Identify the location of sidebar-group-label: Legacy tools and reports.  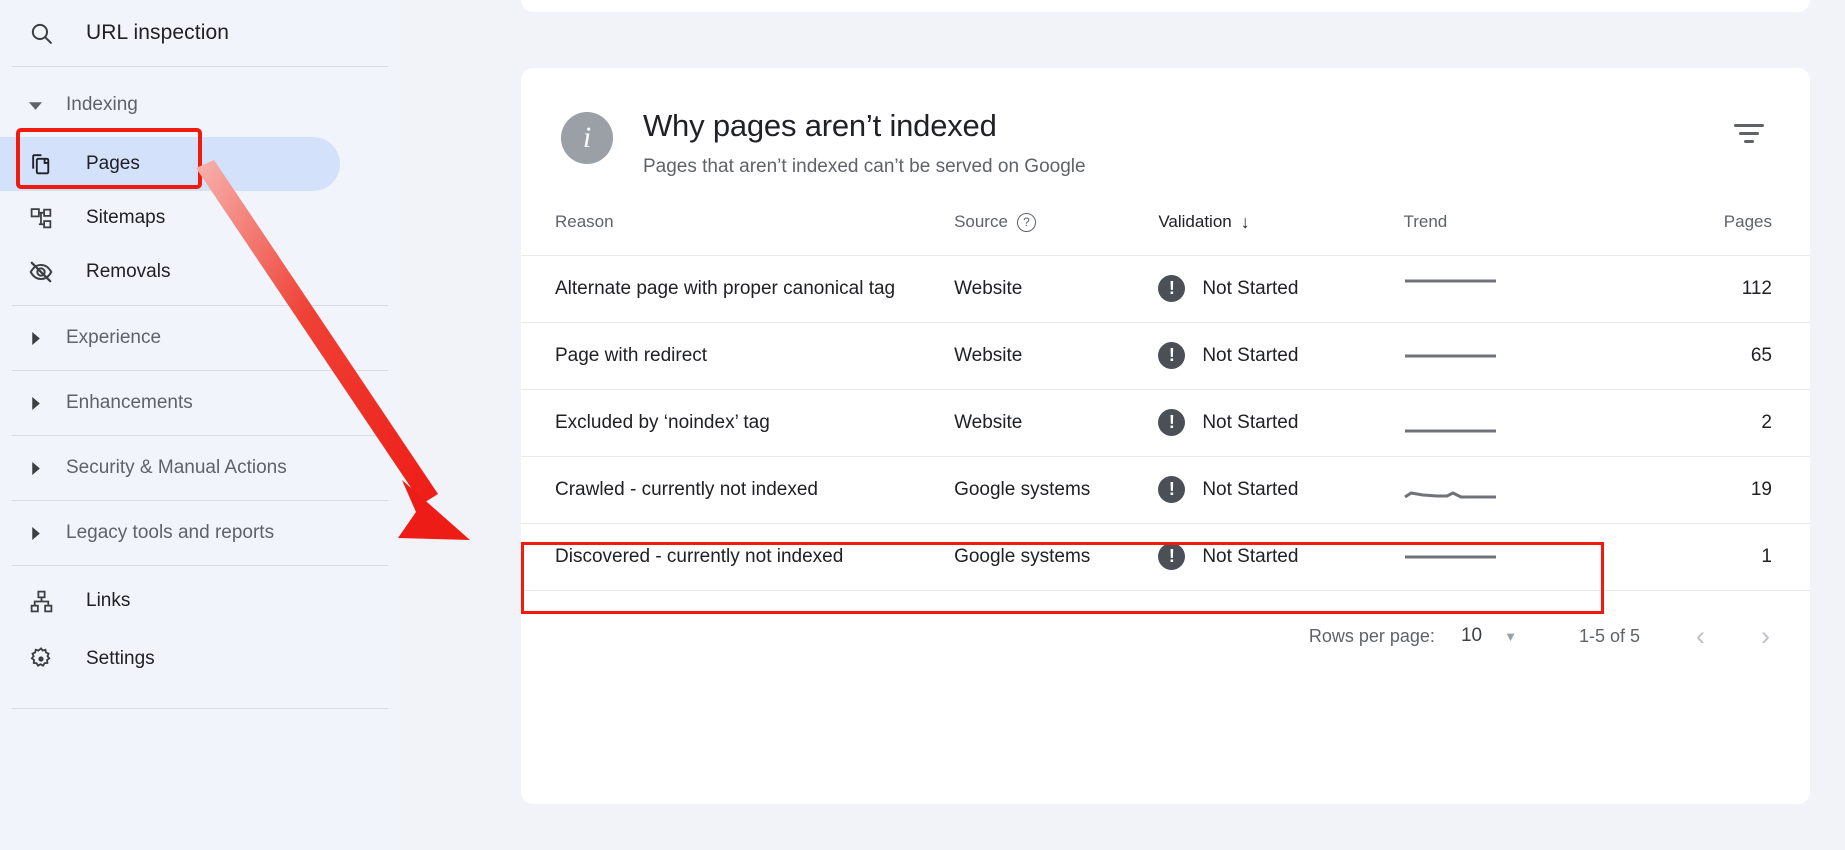
(170, 532).